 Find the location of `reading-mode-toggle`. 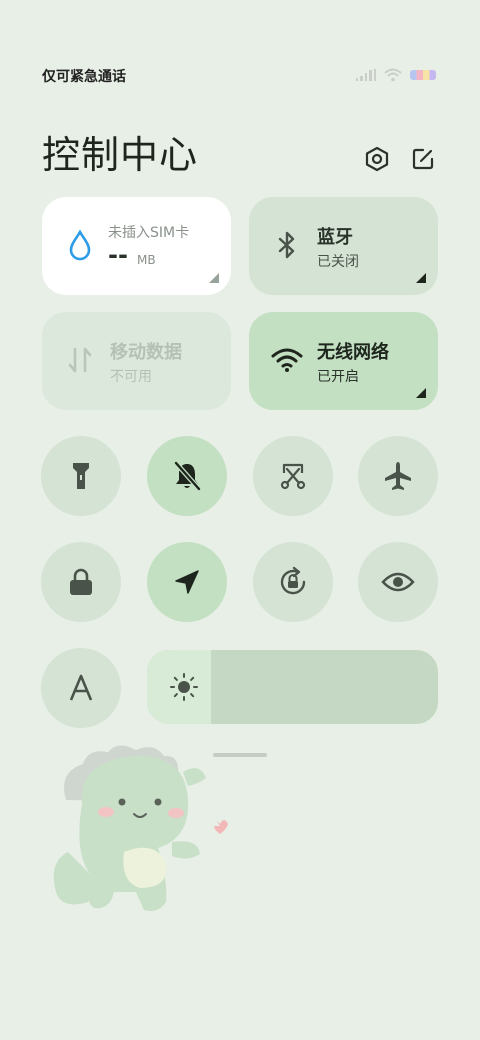

reading-mode-toggle is located at coordinates (398, 582).